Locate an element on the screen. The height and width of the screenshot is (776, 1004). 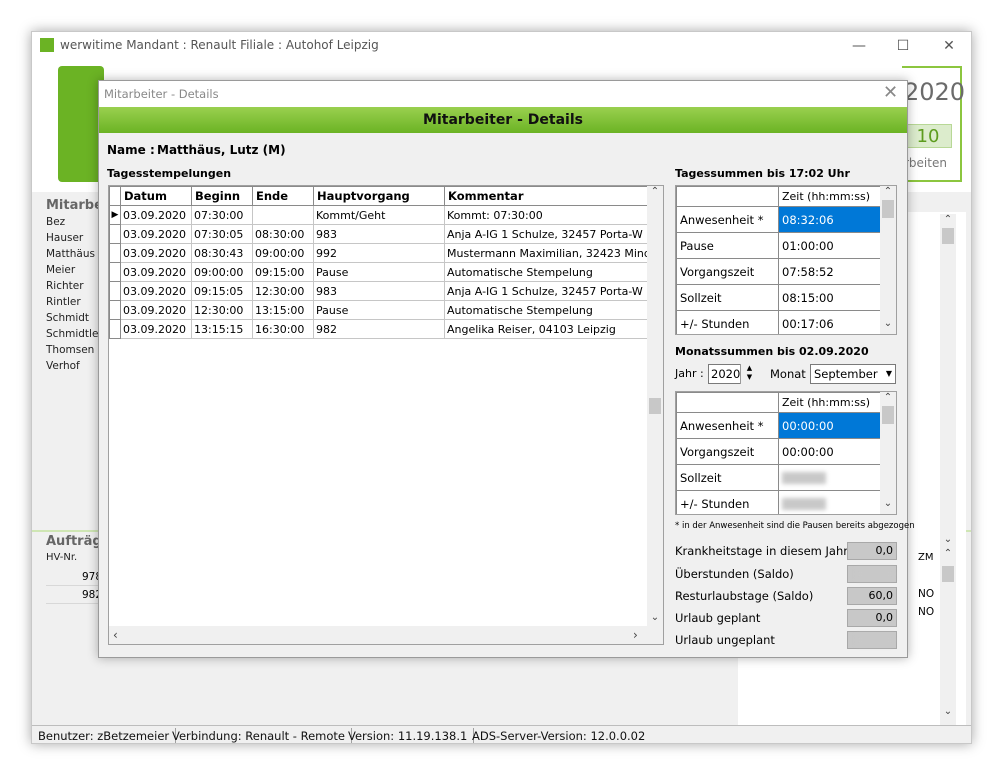
cell-kommentar: Angelika Reiser, 04103 Leipzig is located at coordinates (552, 329).